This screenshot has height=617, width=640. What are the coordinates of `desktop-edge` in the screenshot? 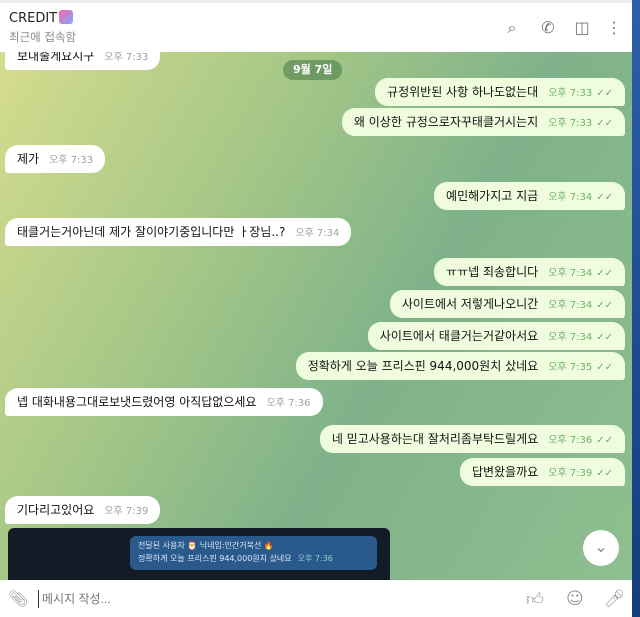 It's located at (636, 308).